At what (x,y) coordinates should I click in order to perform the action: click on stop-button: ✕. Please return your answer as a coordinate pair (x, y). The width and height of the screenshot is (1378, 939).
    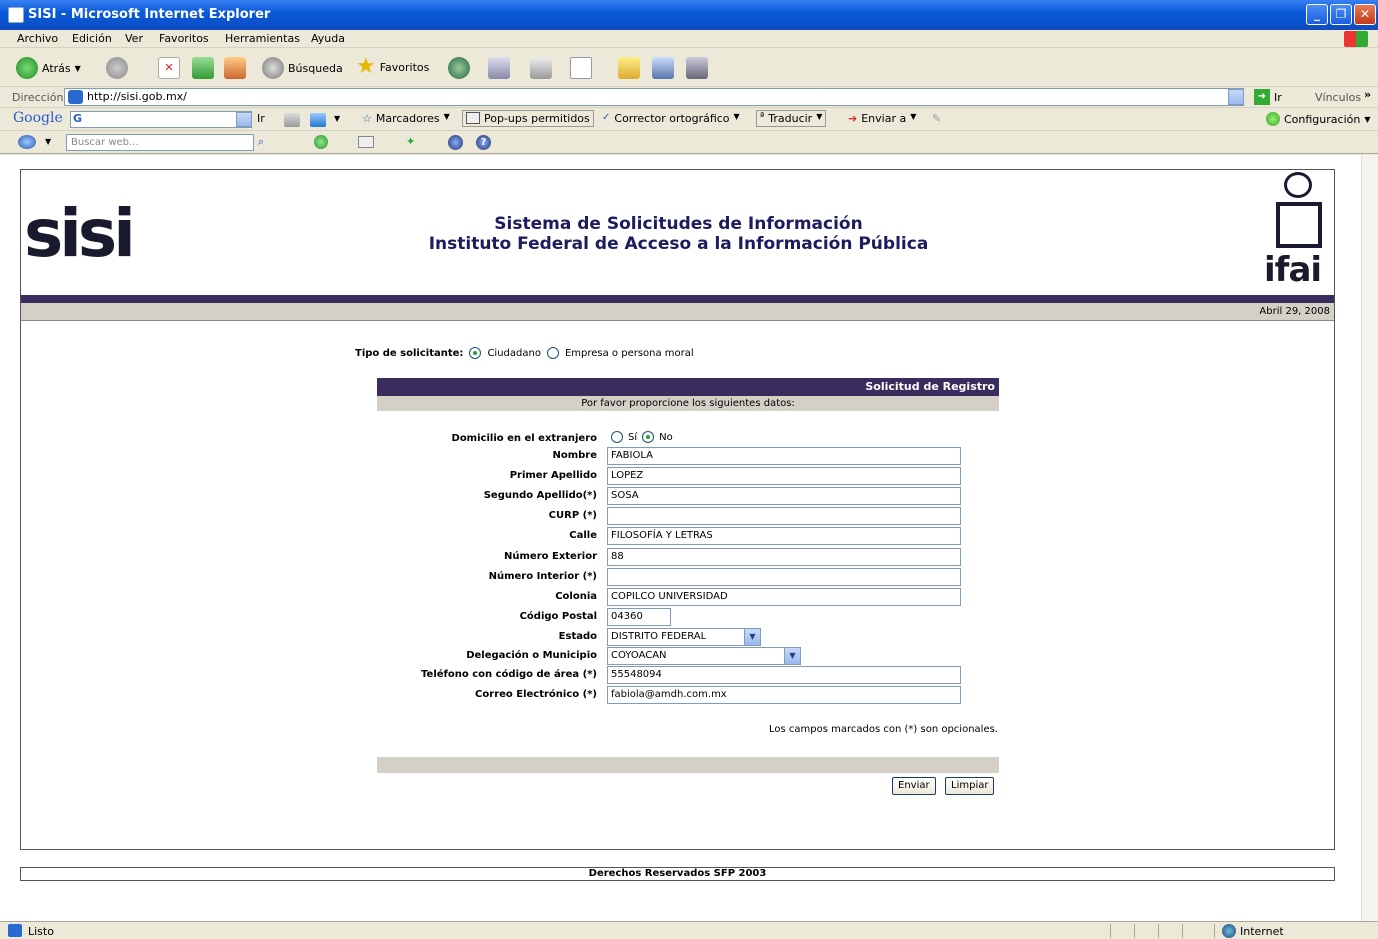
    Looking at the image, I should click on (169, 68).